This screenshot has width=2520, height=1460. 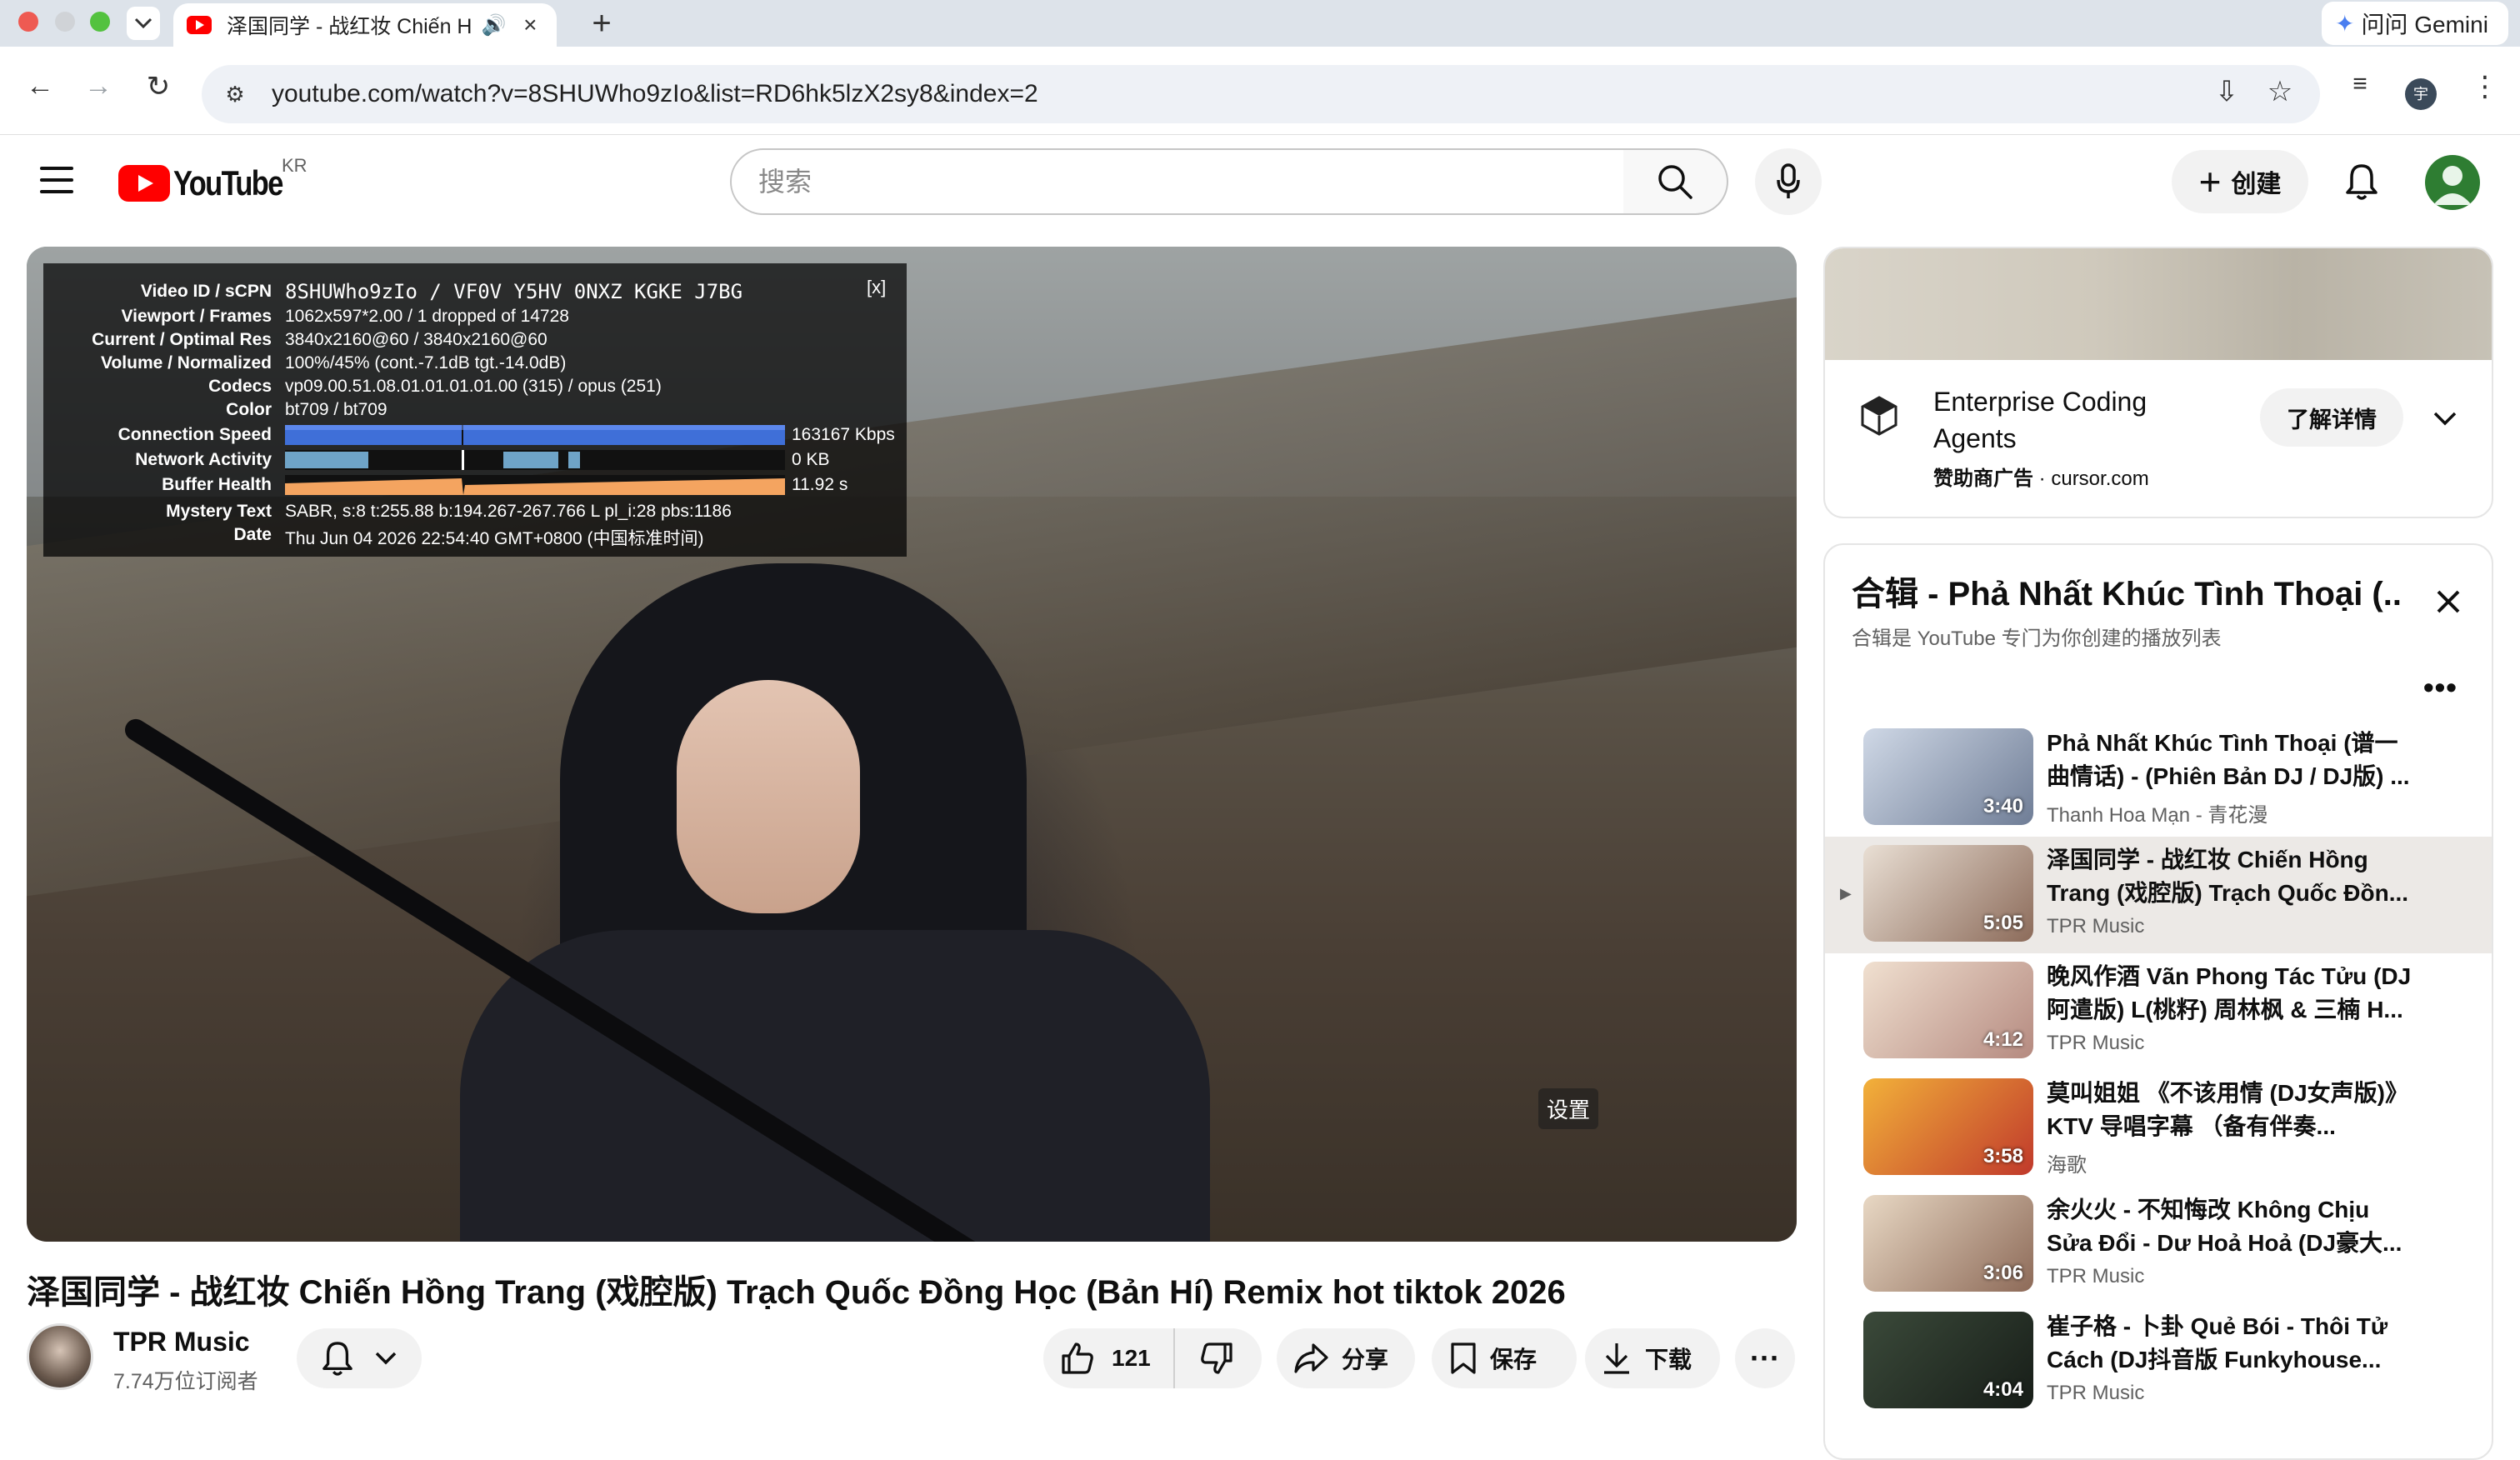 I want to click on ask-gemini-button: ✦ 问问 Gemini, so click(x=2415, y=23).